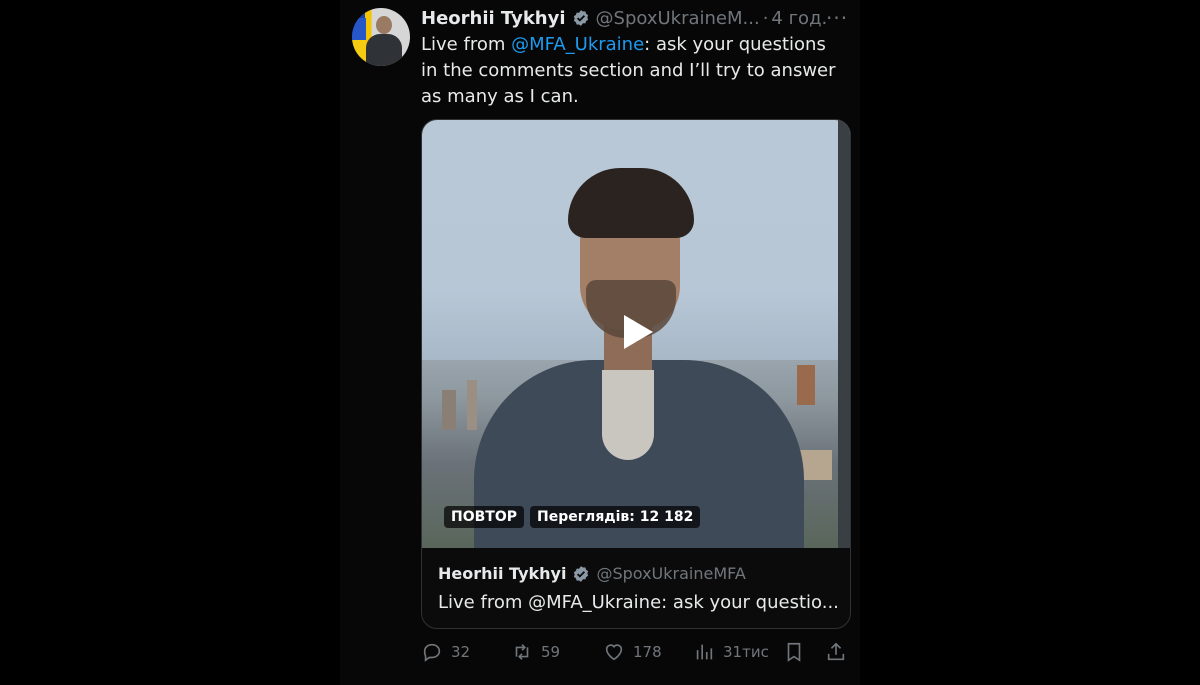 The image size is (1200, 685). I want to click on analytics-icon, so click(704, 652).